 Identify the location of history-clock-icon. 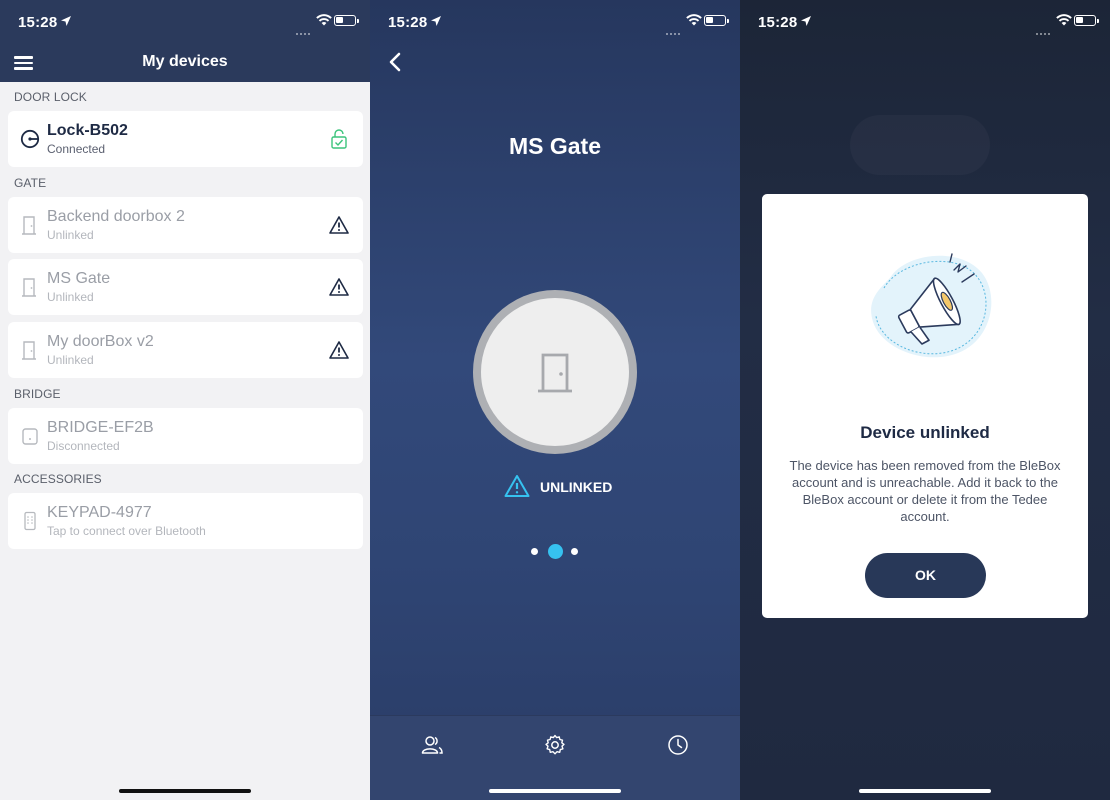
(678, 745).